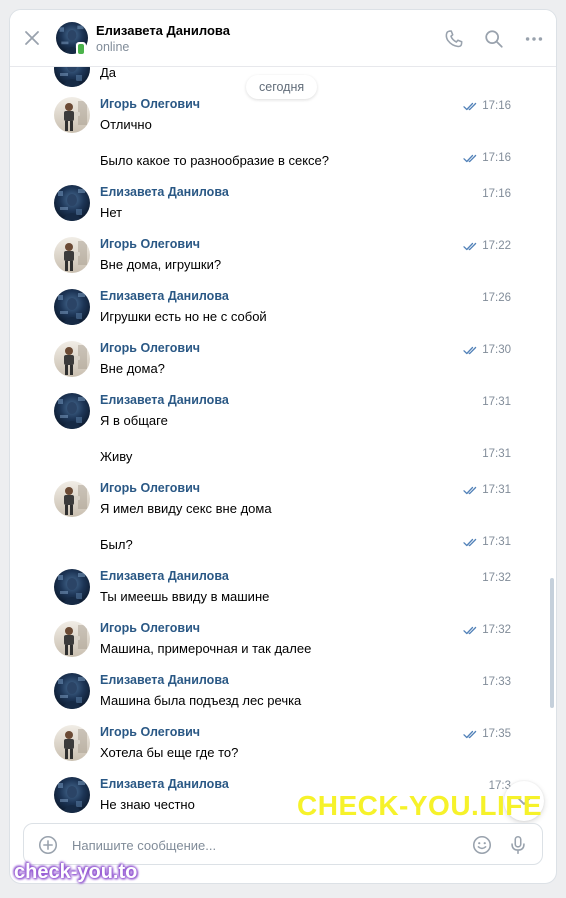 Image resolution: width=566 pixels, height=898 pixels. Describe the element at coordinates (454, 39) in the screenshot. I see `phone-icon` at that location.